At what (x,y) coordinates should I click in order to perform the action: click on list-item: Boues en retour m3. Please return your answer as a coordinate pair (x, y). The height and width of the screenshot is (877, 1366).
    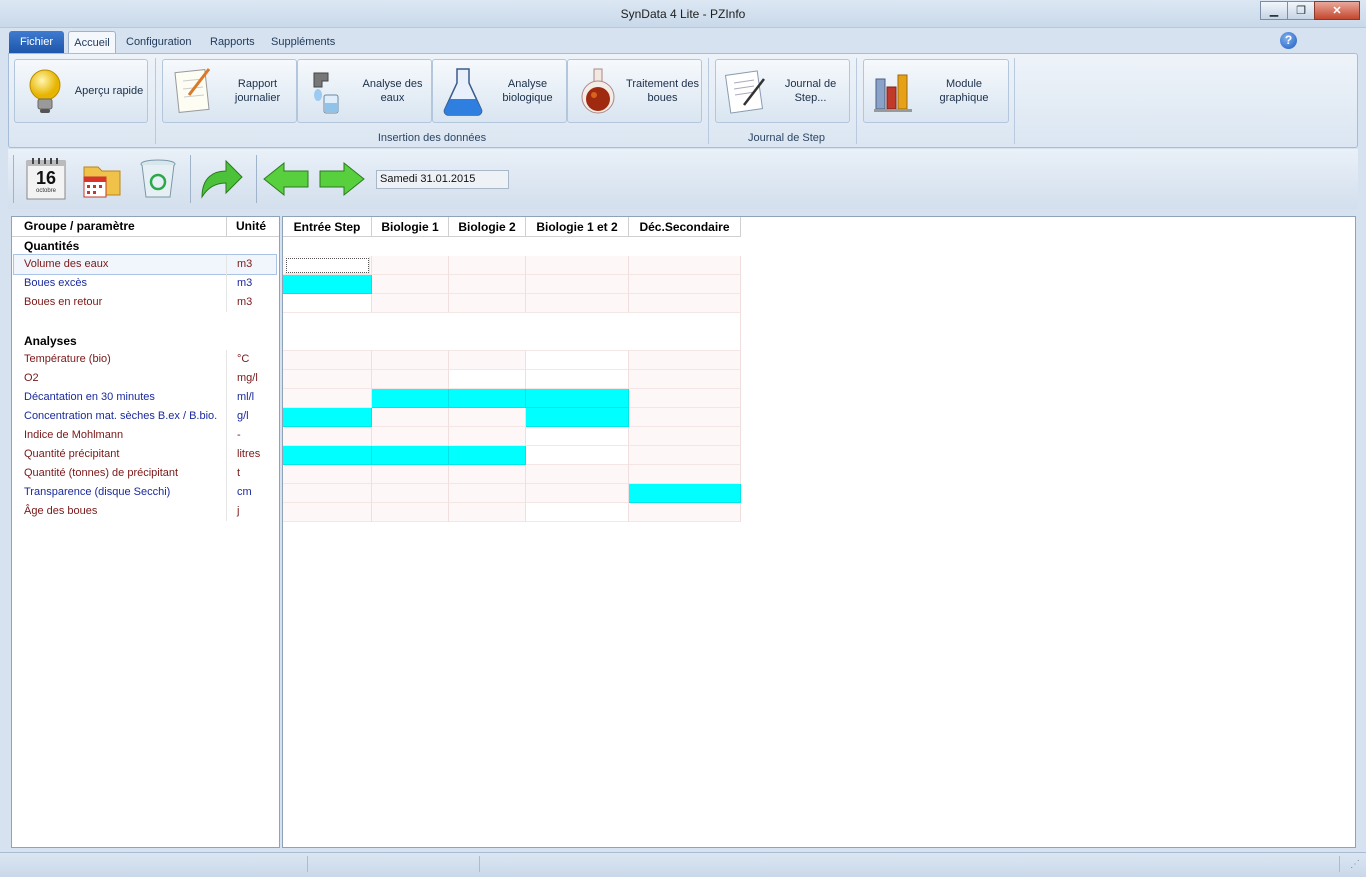
    Looking at the image, I should click on (145, 302).